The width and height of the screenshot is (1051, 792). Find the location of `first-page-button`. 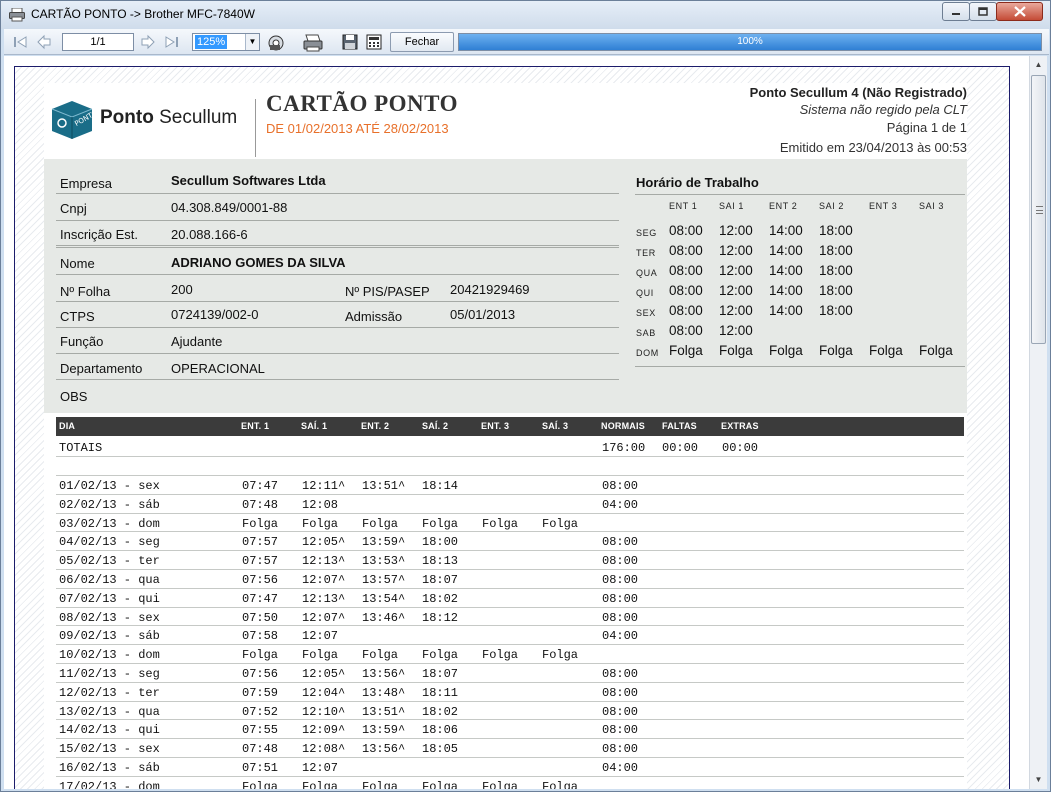

first-page-button is located at coordinates (20, 42).